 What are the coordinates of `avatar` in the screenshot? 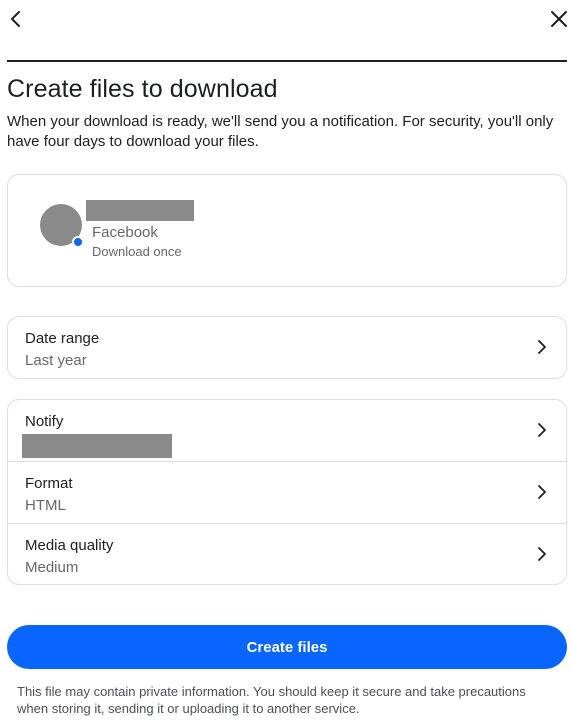 It's located at (62, 226).